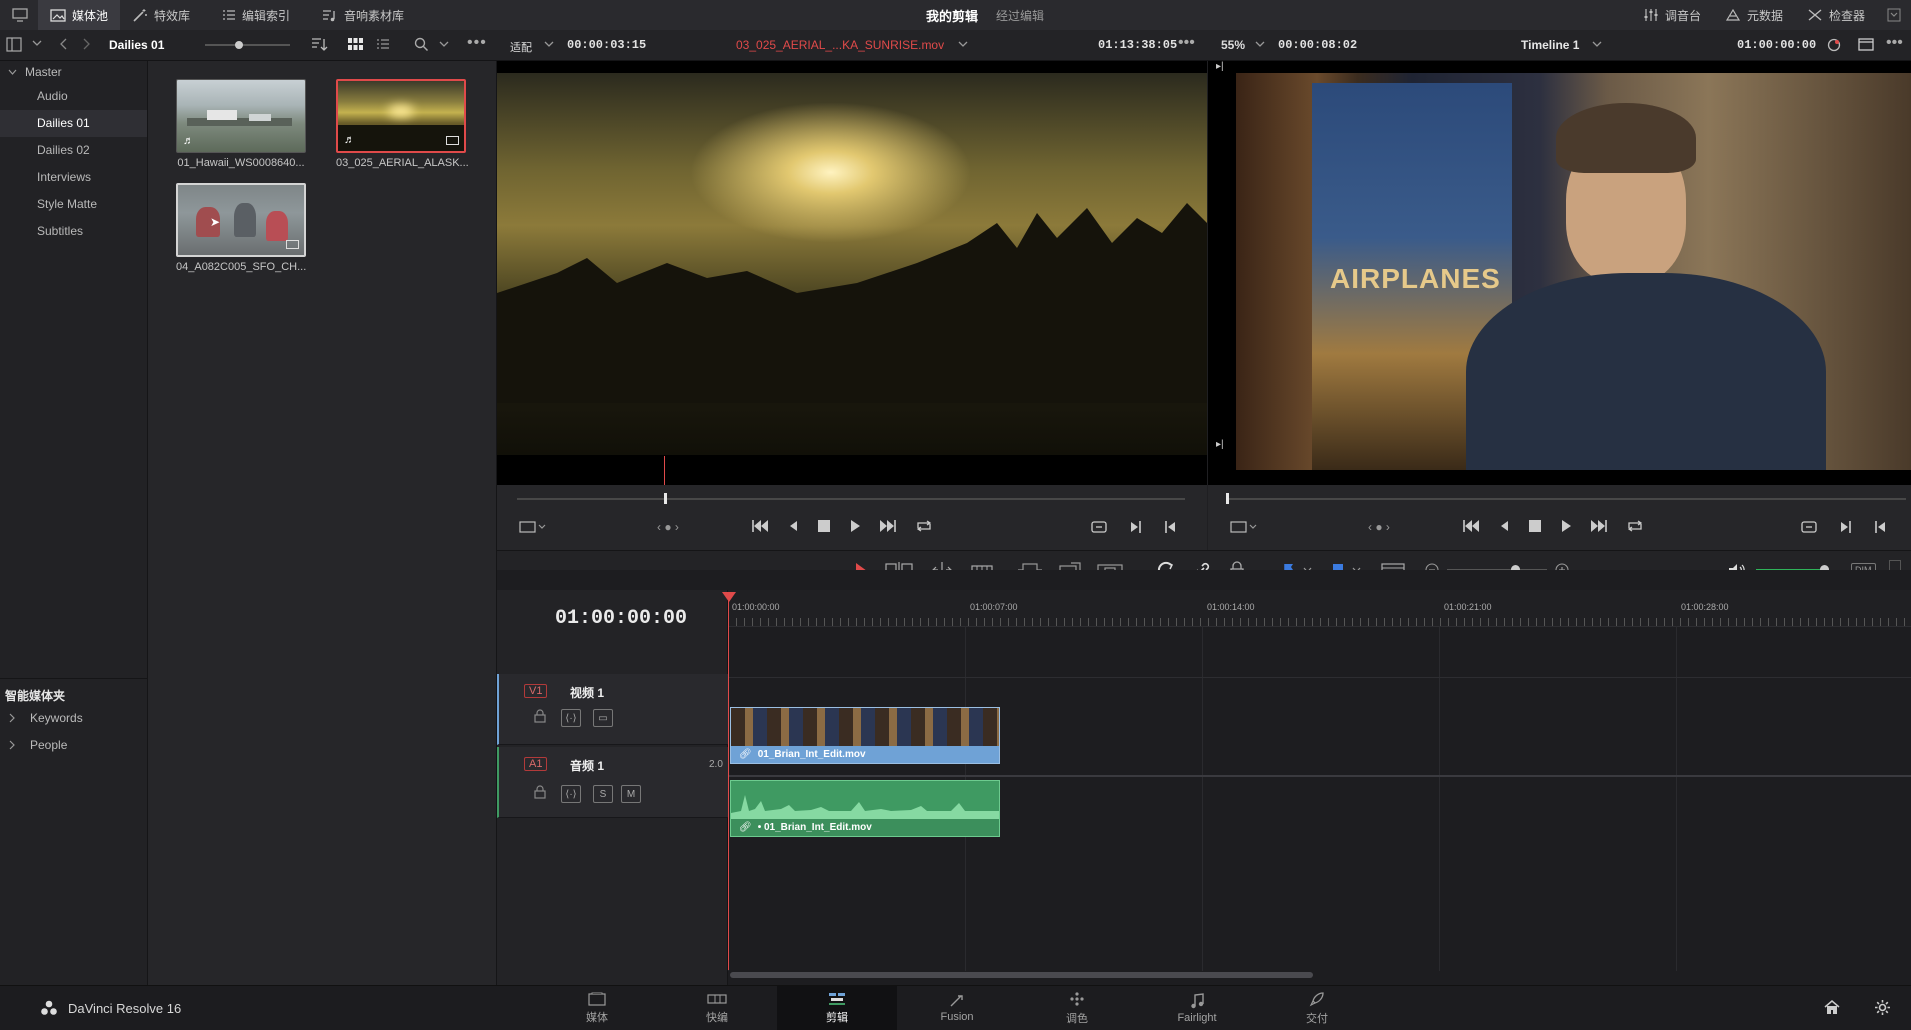  What do you see at coordinates (536, 691) in the screenshot?
I see `track-id-tag: V1` at bounding box center [536, 691].